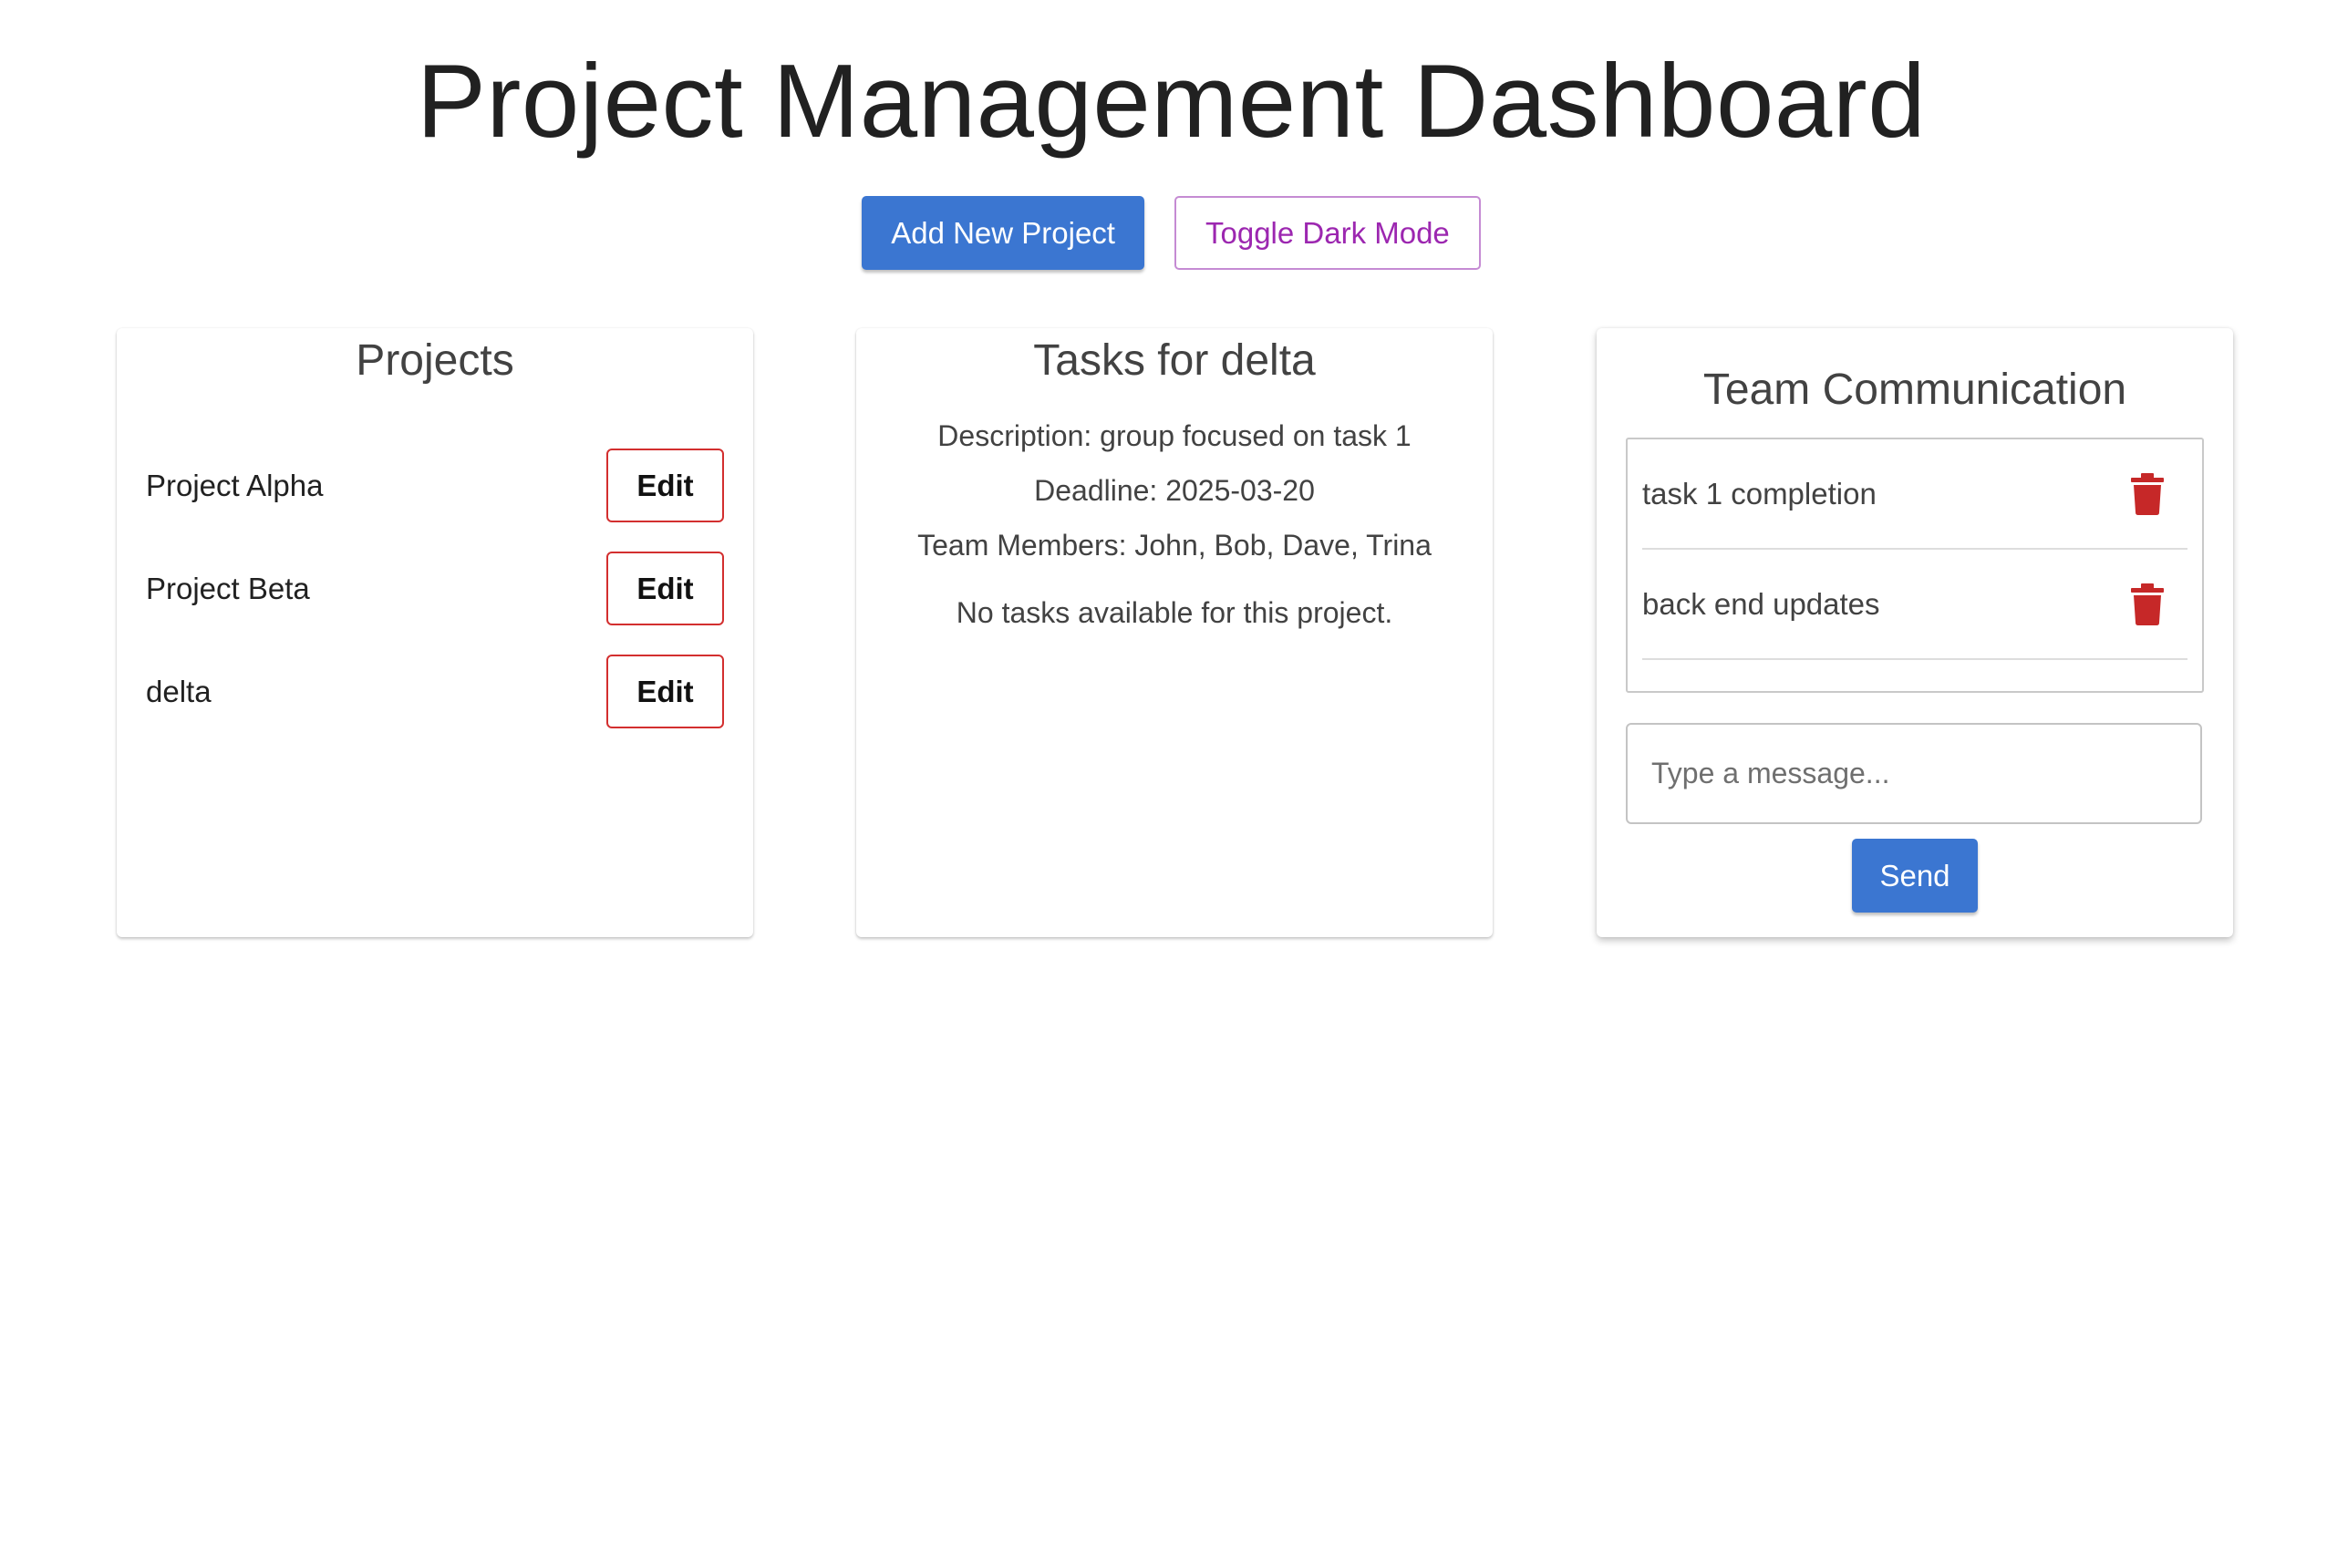  I want to click on project-name: Project Beta, so click(228, 588).